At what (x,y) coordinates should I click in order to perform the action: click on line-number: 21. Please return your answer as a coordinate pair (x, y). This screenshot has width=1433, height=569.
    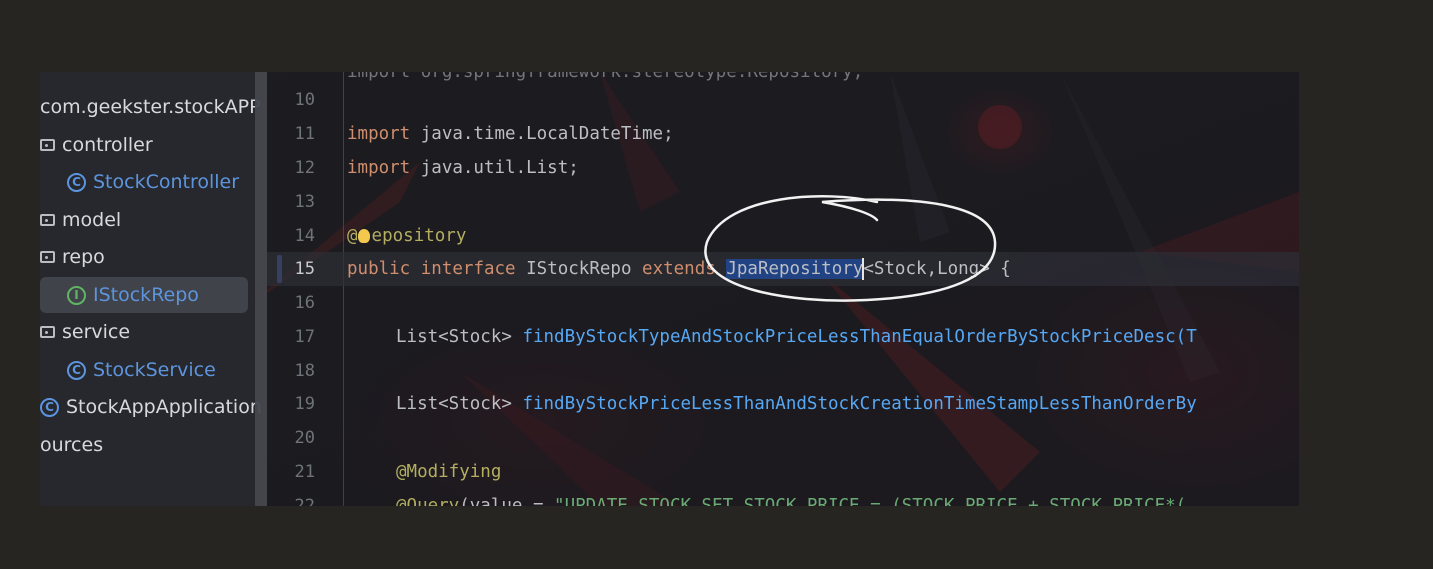
    Looking at the image, I should click on (304, 472).